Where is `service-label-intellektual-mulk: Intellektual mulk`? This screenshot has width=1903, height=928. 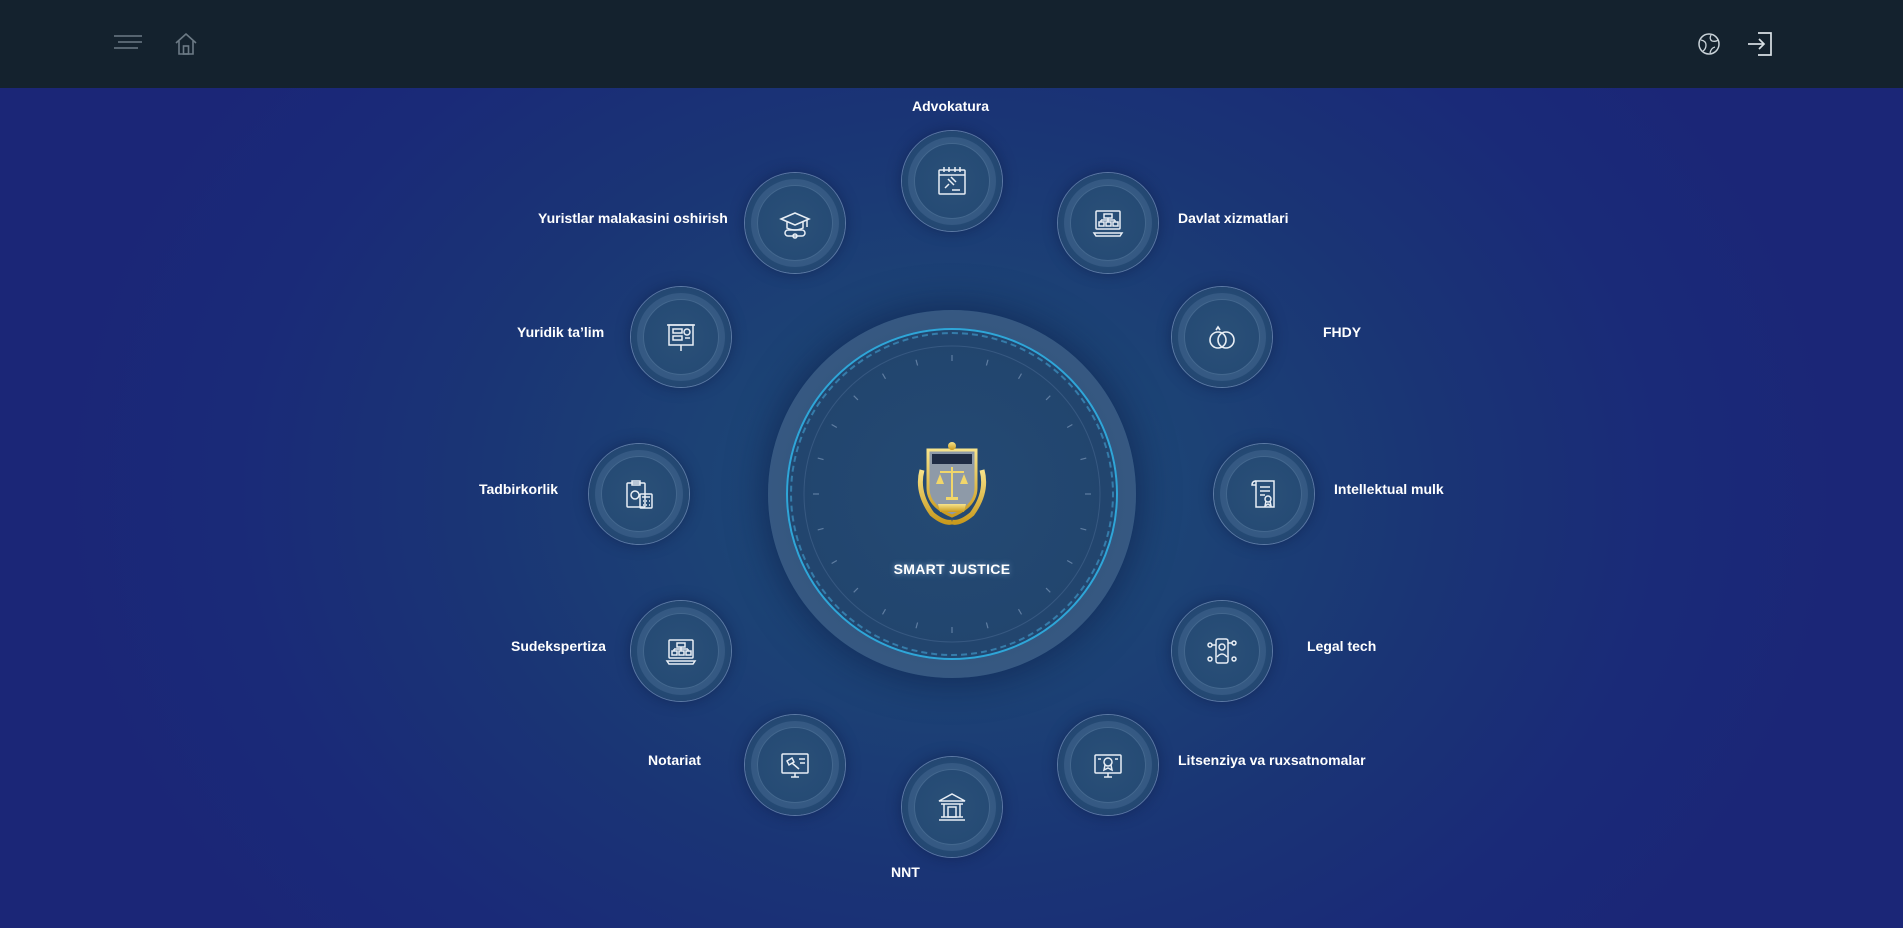 service-label-intellektual-mulk: Intellektual mulk is located at coordinates (1389, 489).